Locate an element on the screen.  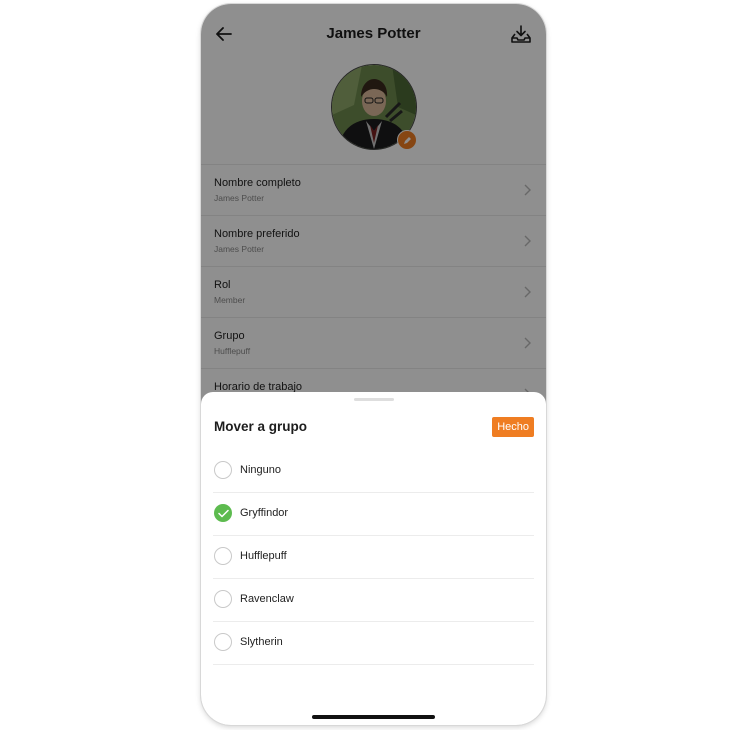
sheet-title: Mover a grupo is located at coordinates (261, 426).